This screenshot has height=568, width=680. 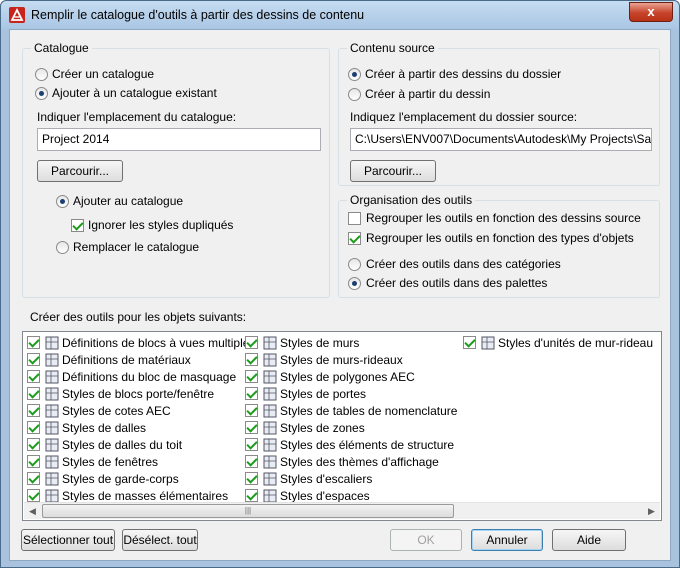 I want to click on list-item-label: Définitions de matériaux, so click(x=126, y=360).